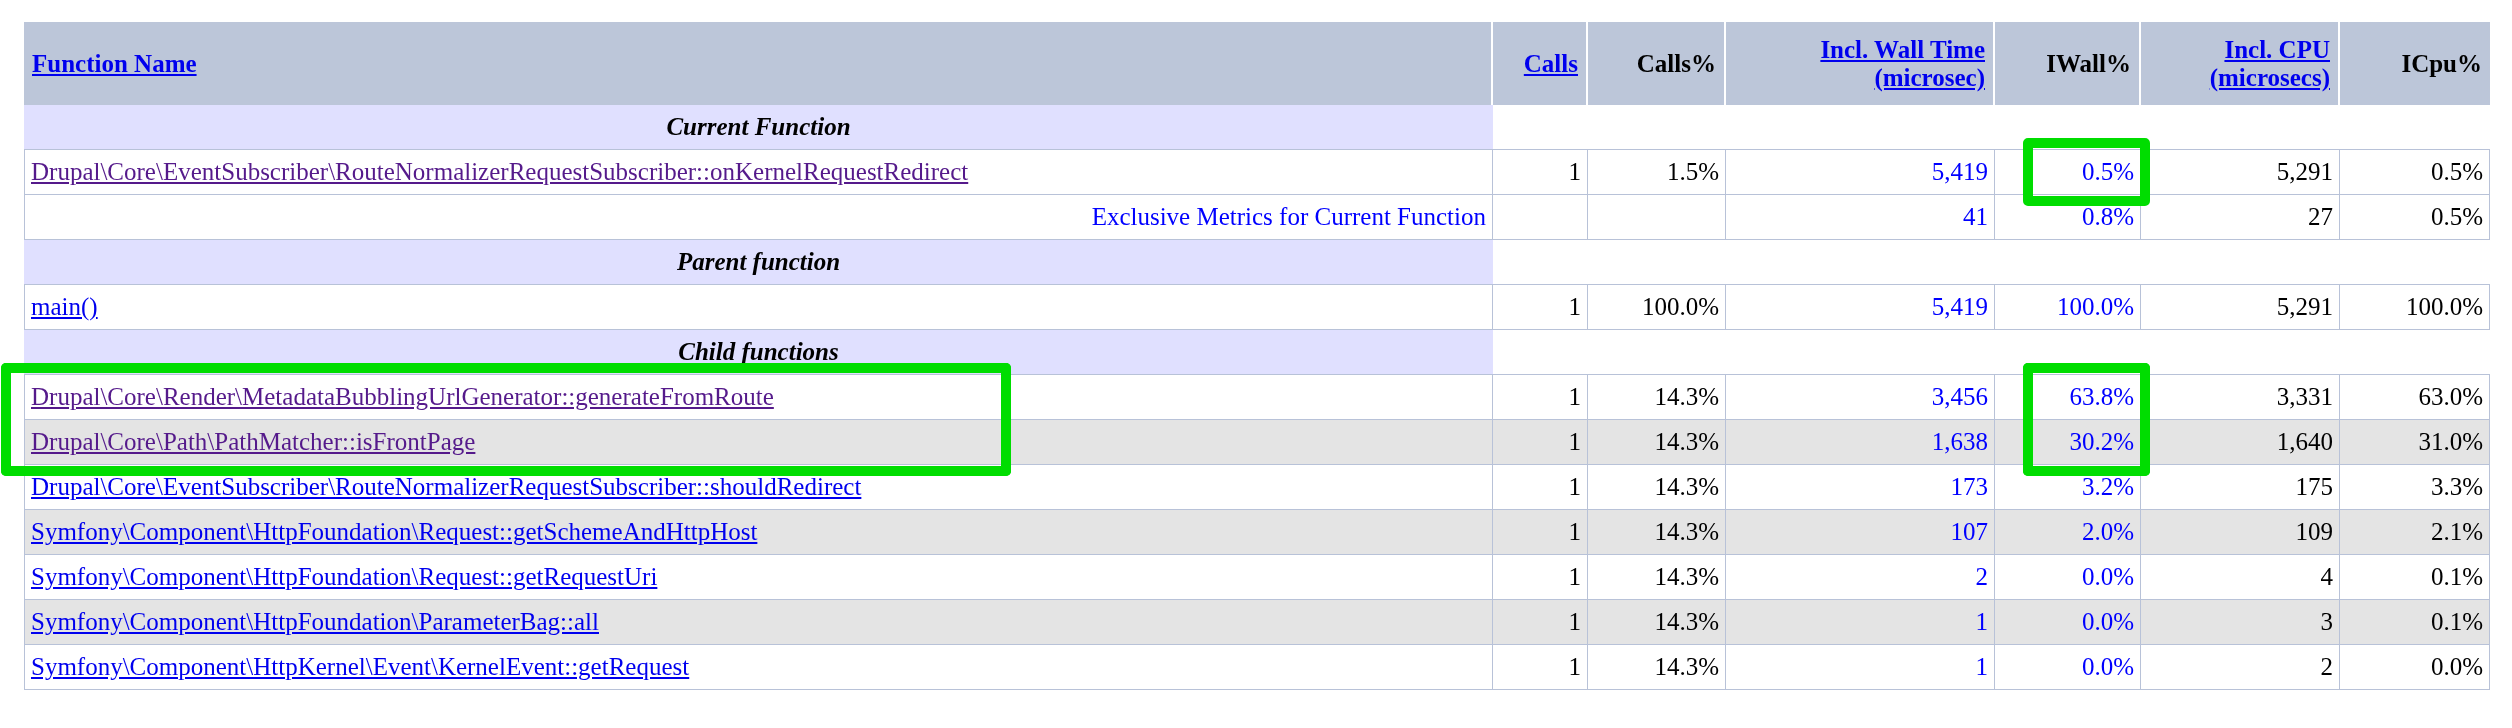 The image size is (2512, 728). Describe the element at coordinates (2095, 306) in the screenshot. I see `wall-percent: 100.0%` at that location.